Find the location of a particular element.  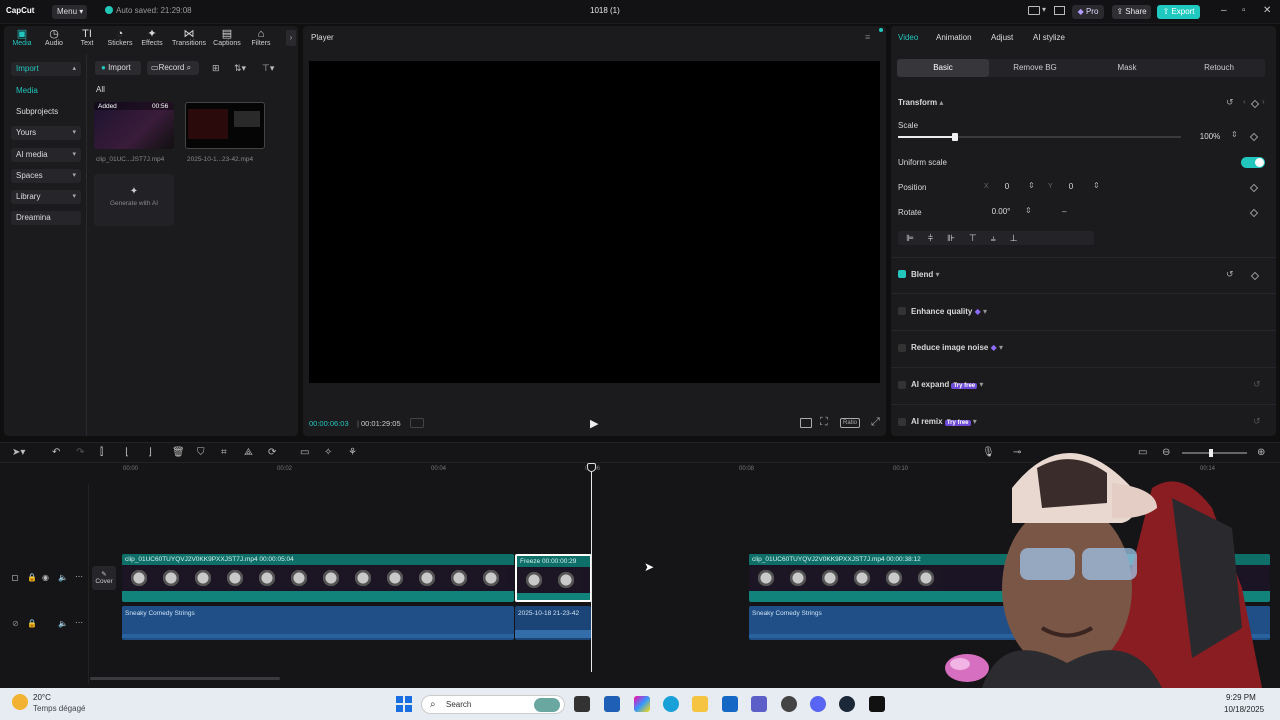

task-view-icon is located at coordinates (582, 704).